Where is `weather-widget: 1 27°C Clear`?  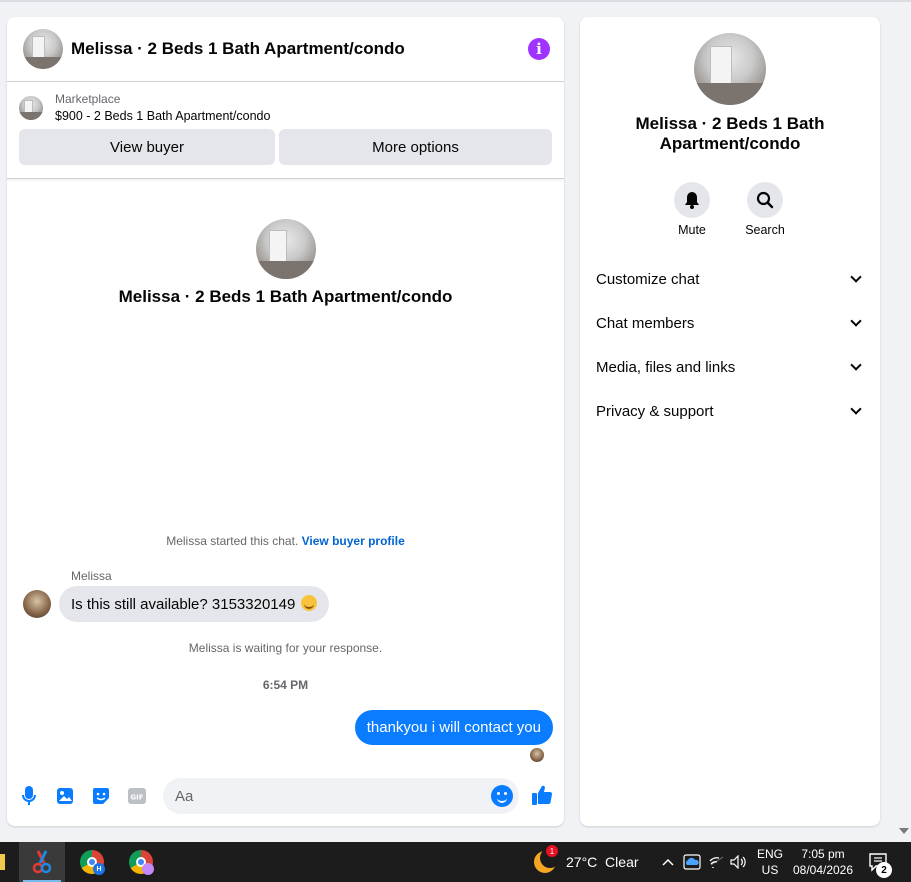 weather-widget: 1 27°C Clear is located at coordinates (586, 862).